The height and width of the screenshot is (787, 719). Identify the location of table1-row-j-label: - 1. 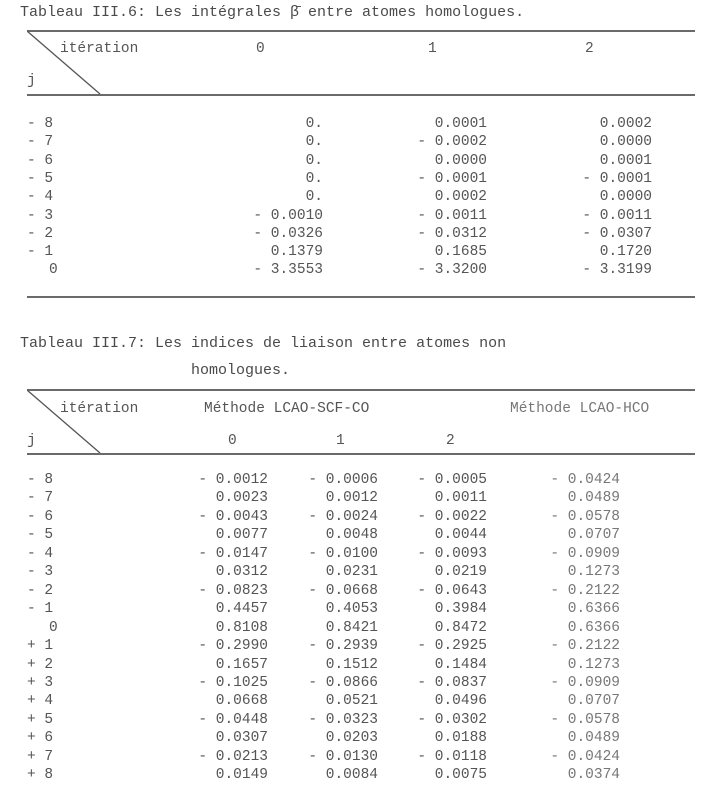
(40, 252).